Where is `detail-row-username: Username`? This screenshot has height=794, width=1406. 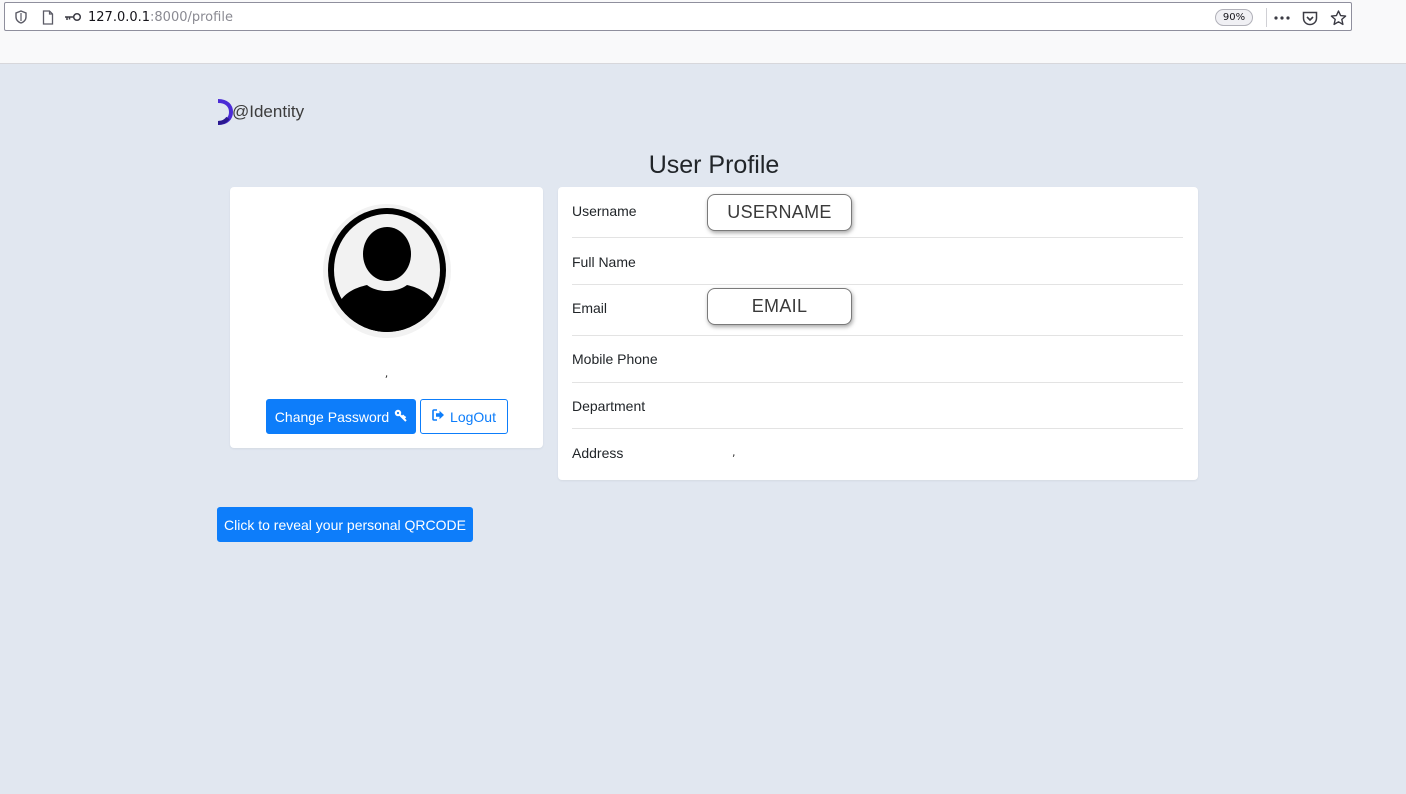
detail-row-username: Username is located at coordinates (877, 212).